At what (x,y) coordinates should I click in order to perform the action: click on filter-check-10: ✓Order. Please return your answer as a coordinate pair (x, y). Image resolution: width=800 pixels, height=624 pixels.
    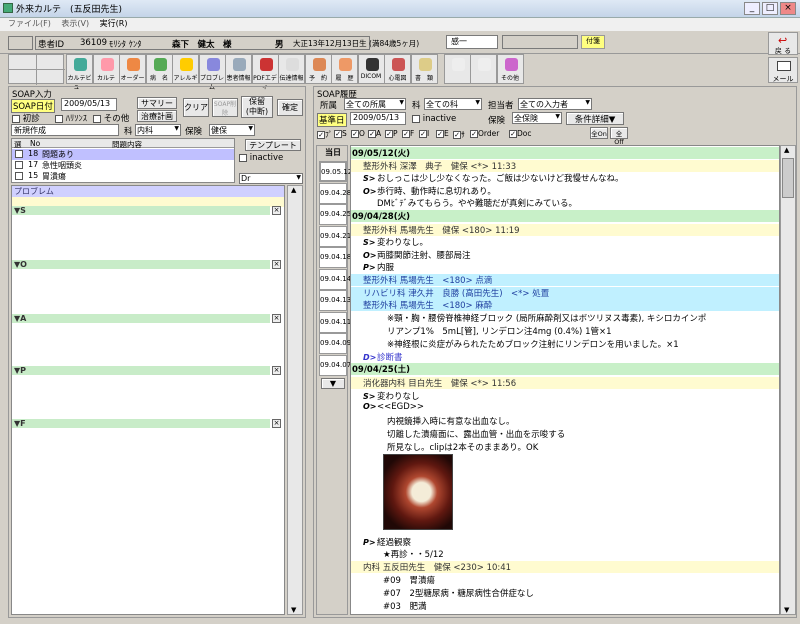
    Looking at the image, I should click on (484, 133).